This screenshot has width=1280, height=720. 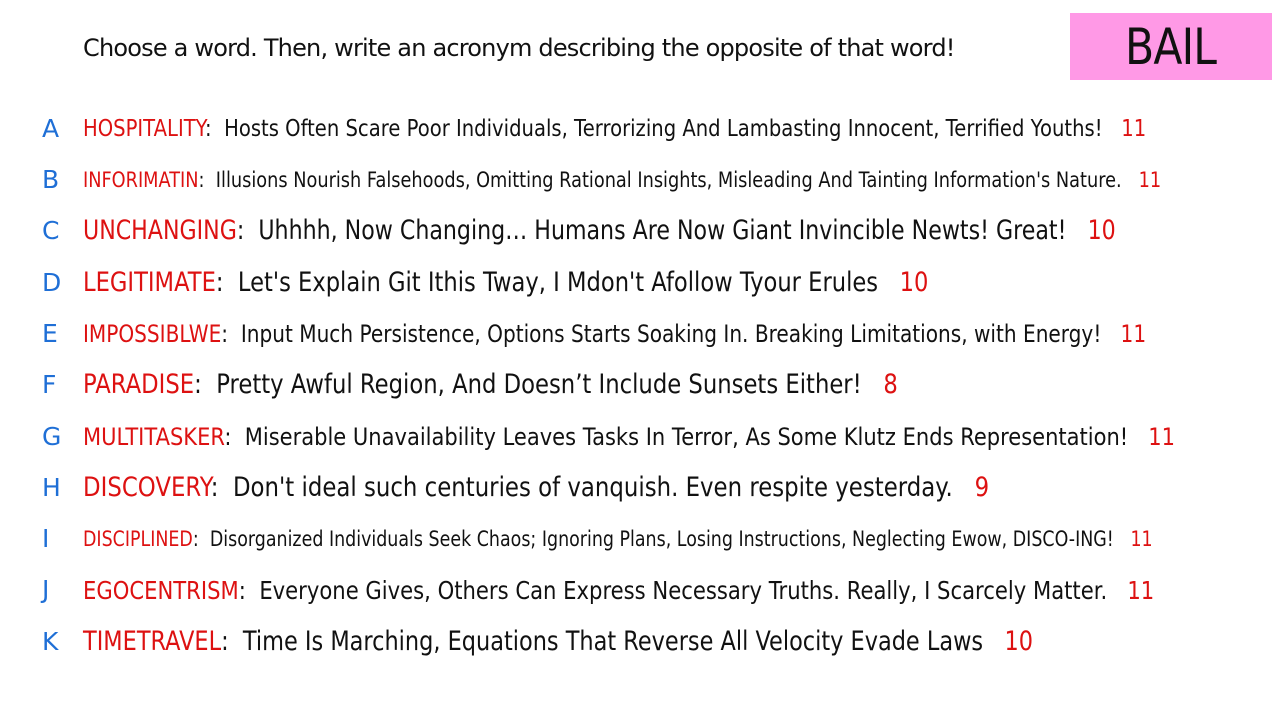 I want to click on entry-letter: F, so click(x=49, y=384).